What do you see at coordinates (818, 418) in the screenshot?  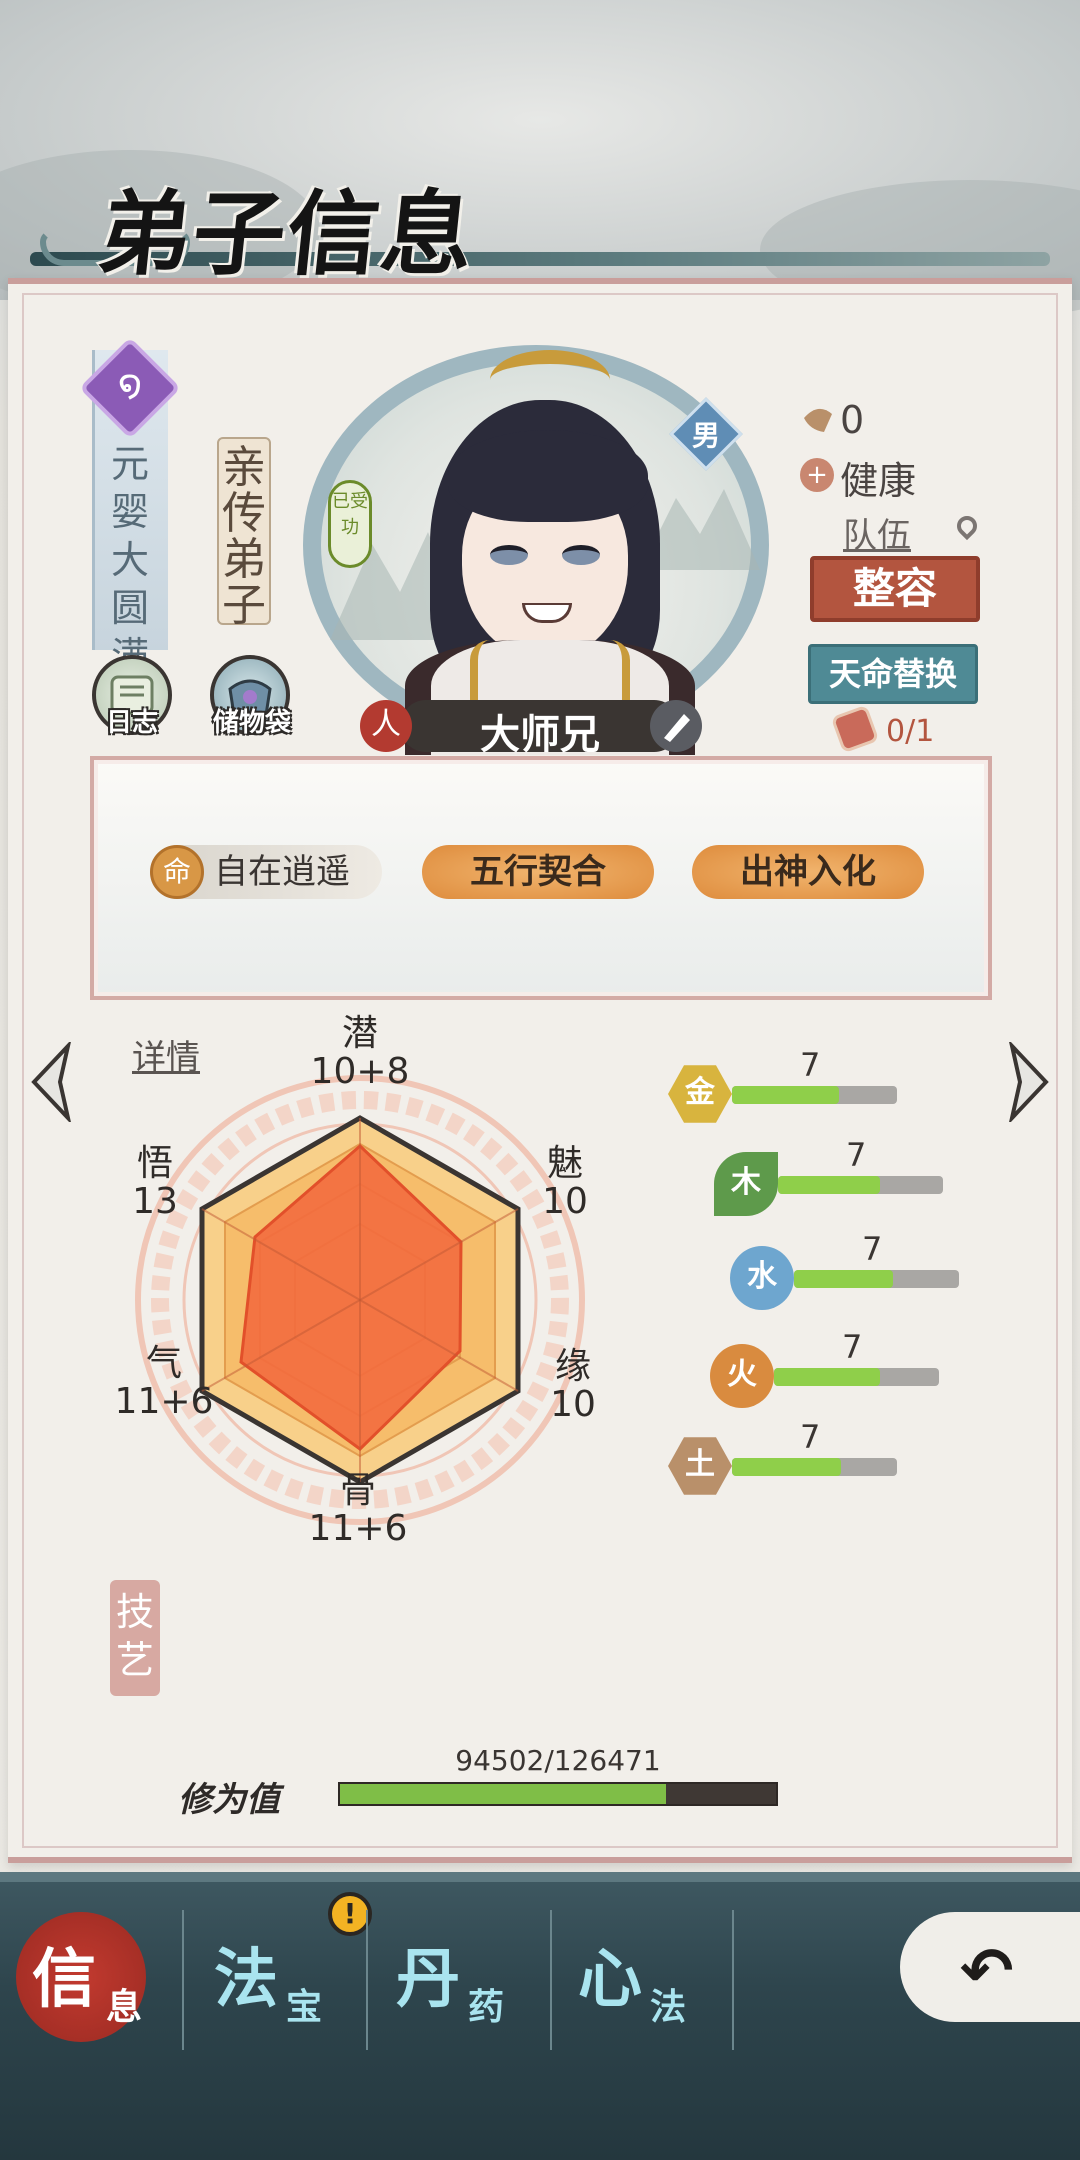 I see `karma-icon` at bounding box center [818, 418].